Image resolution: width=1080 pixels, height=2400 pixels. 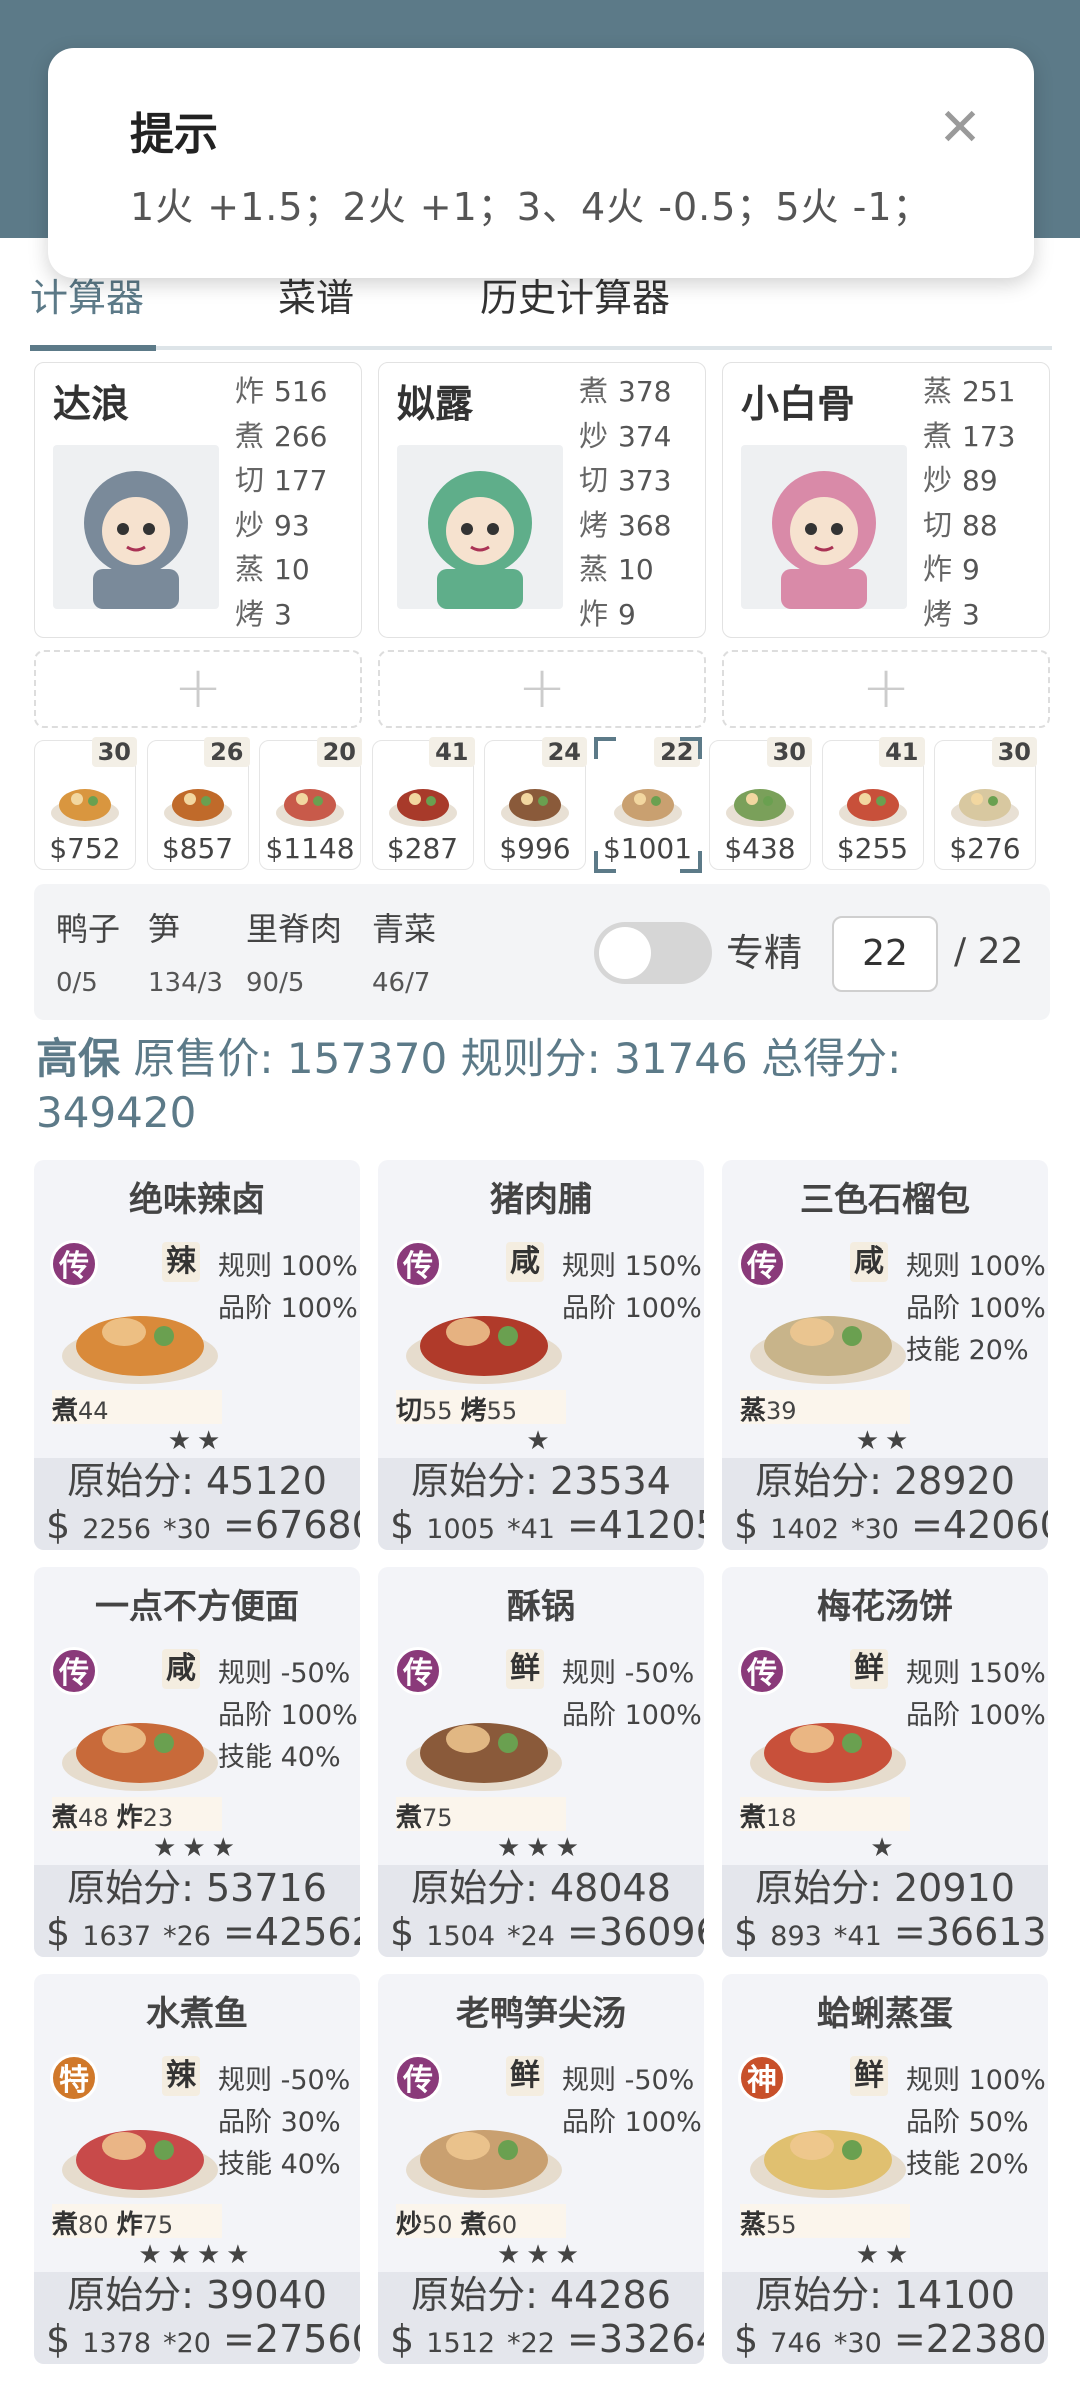 What do you see at coordinates (632, 1695) in the screenshot?
I see `recipe-rules: 规则 -50% 品阶 100%` at bounding box center [632, 1695].